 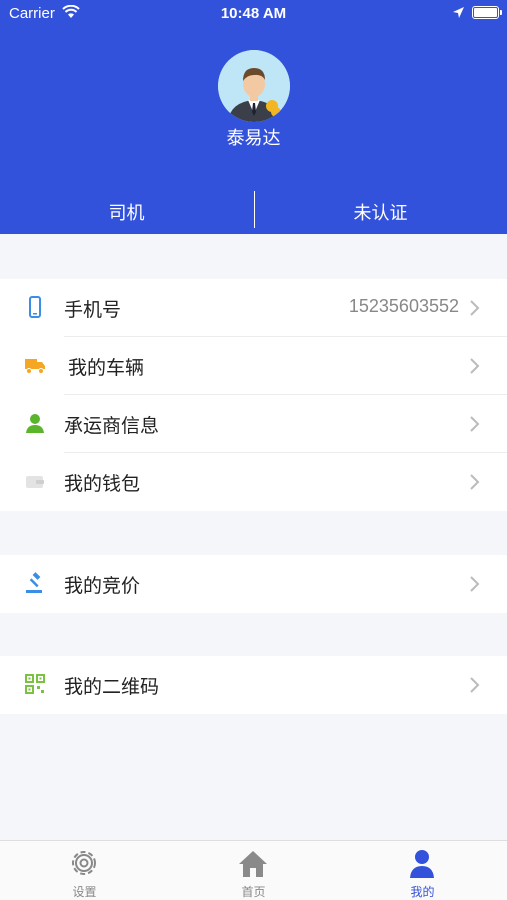 I want to click on gavel-icon, so click(x=34, y=582).